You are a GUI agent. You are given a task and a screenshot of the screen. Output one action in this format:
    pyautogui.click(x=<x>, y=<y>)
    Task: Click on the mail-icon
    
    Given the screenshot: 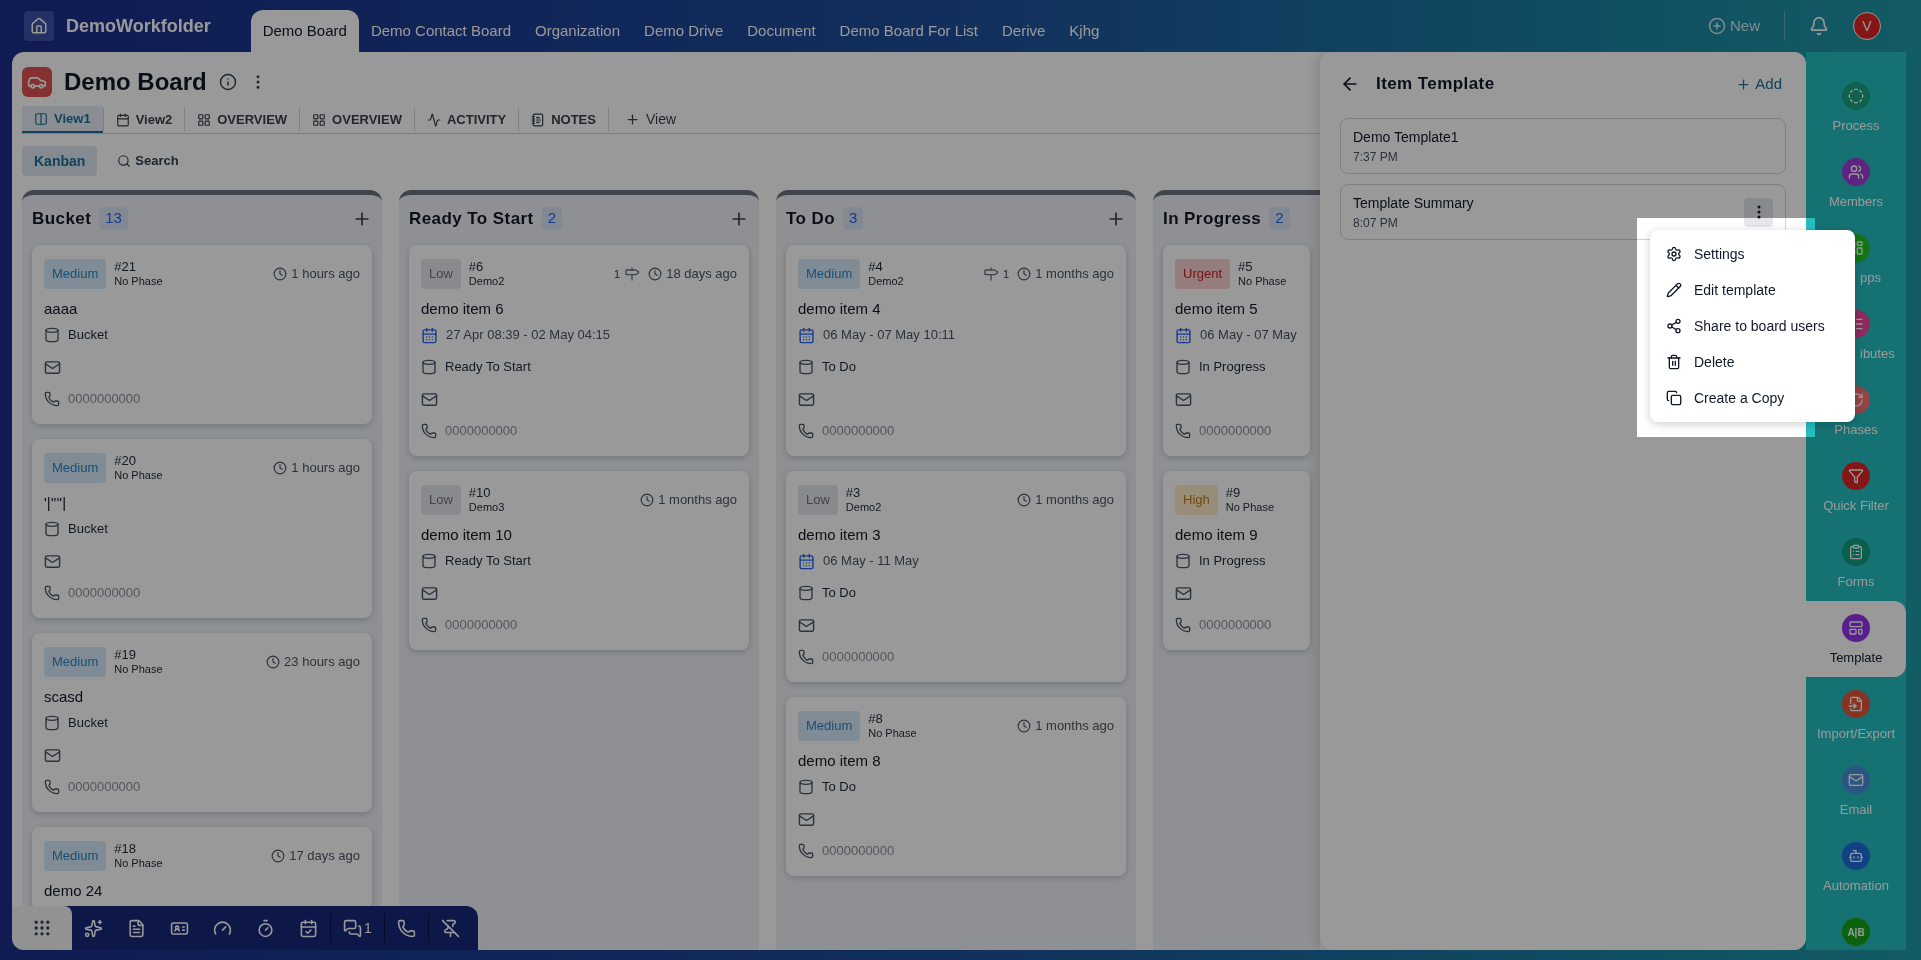 What is the action you would take?
    pyautogui.click(x=1856, y=780)
    